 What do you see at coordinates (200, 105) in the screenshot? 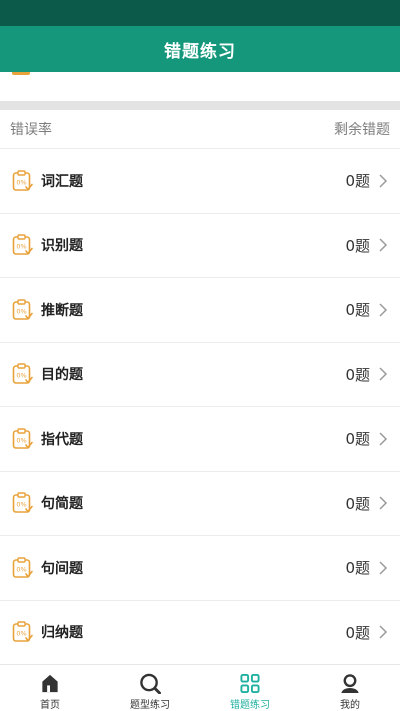
I see `section-divider` at bounding box center [200, 105].